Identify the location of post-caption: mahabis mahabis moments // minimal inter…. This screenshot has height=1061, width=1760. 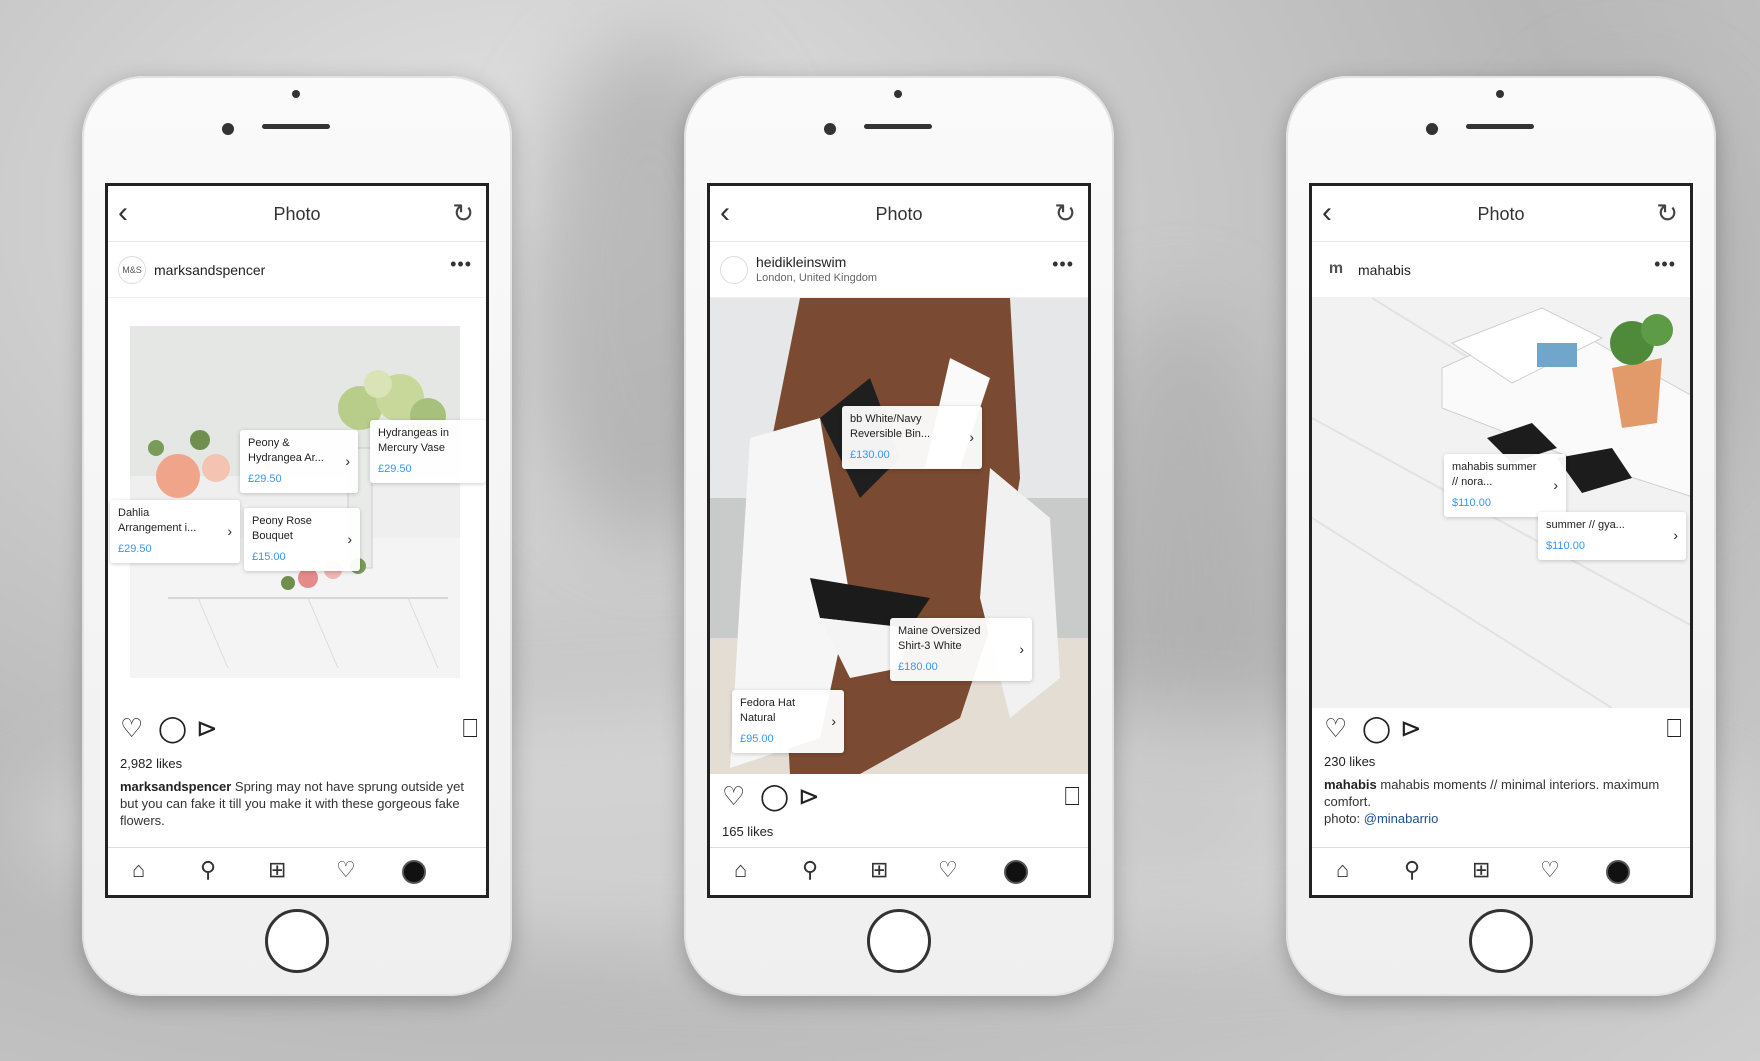
(1501, 801).